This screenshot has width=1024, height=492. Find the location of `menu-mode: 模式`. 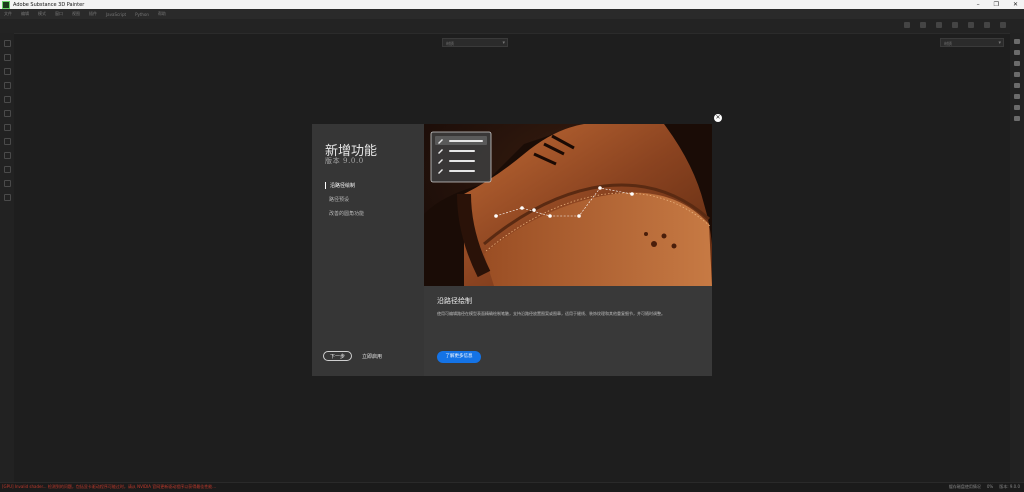

menu-mode: 模式 is located at coordinates (42, 14).